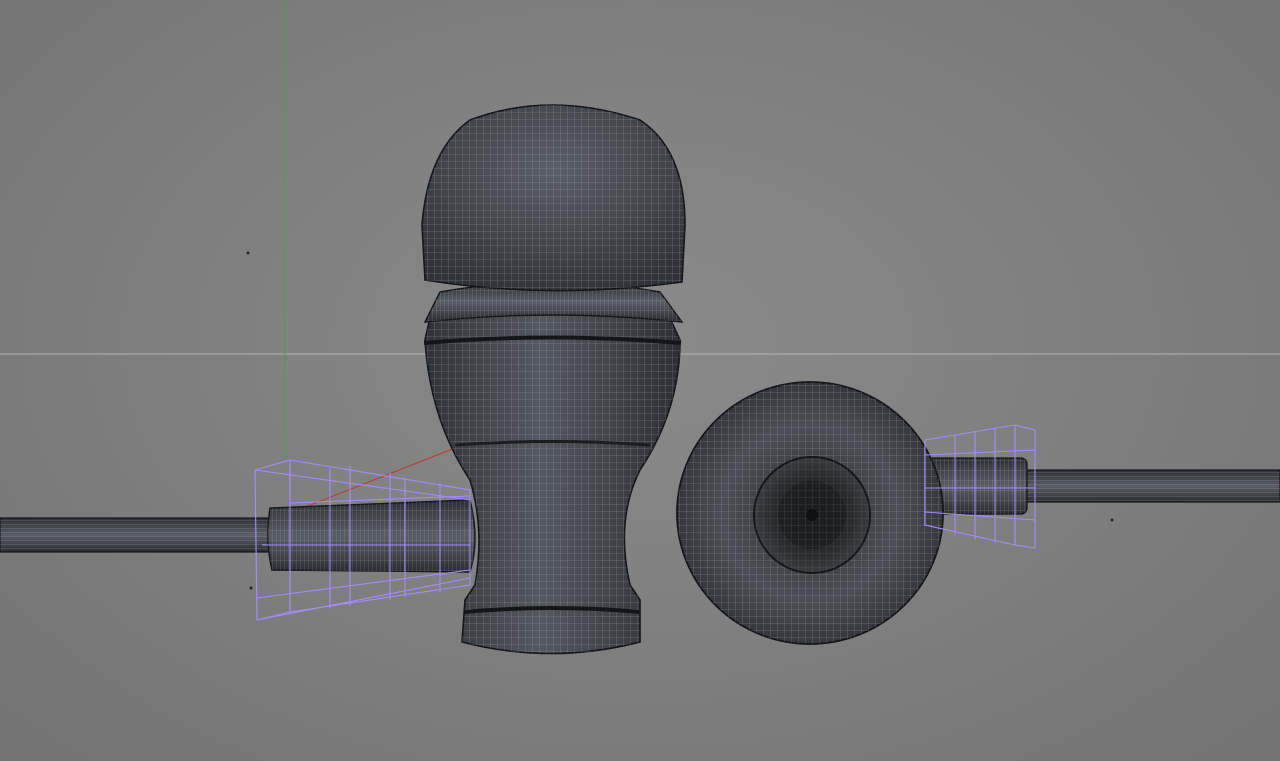  Describe the element at coordinates (135, 535) in the screenshot. I see `cable-left` at that location.